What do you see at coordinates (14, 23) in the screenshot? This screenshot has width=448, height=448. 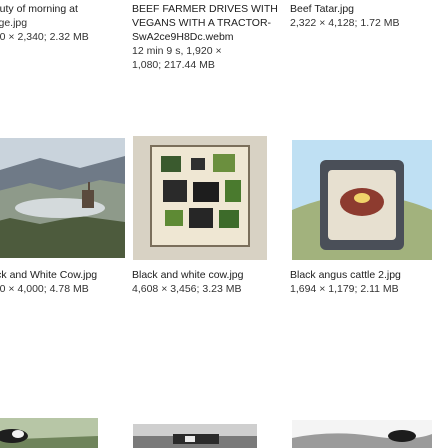 I see `file-meta-1a: llage.jpg` at bounding box center [14, 23].